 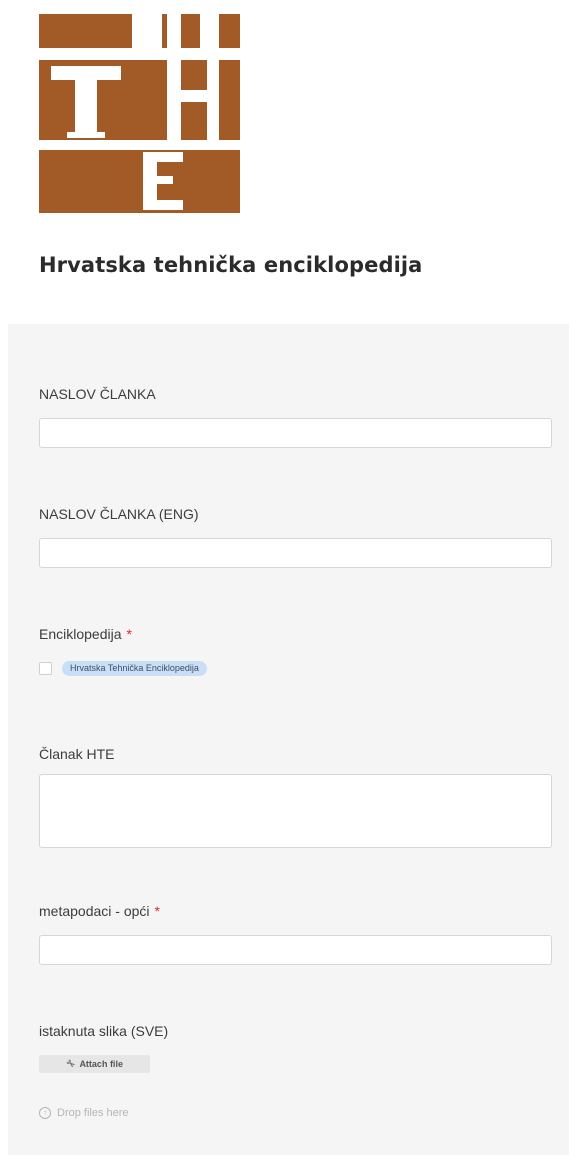 I want to click on metapodaci-input, so click(x=295, y=950).